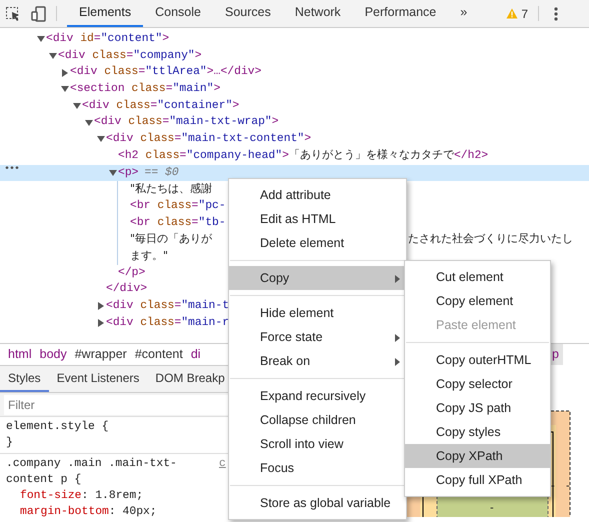 Image resolution: width=589 pixels, height=522 pixels. Describe the element at coordinates (168, 323) in the screenshot. I see `node-markup: <div class="main-r` at that location.